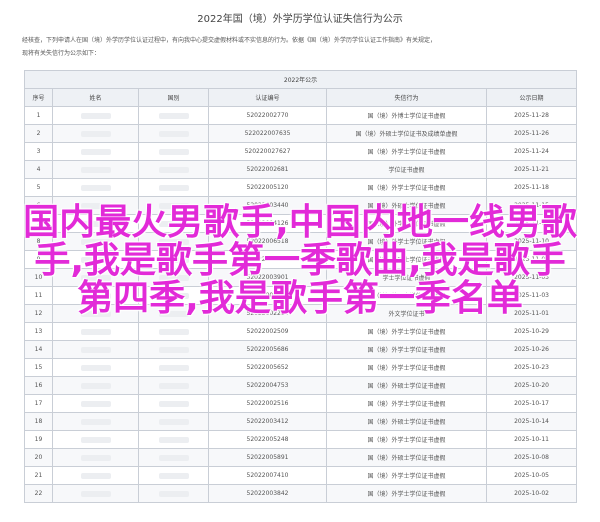  Describe the element at coordinates (267, 493) in the screenshot. I see `cell-cert-id: 52022003842` at that location.